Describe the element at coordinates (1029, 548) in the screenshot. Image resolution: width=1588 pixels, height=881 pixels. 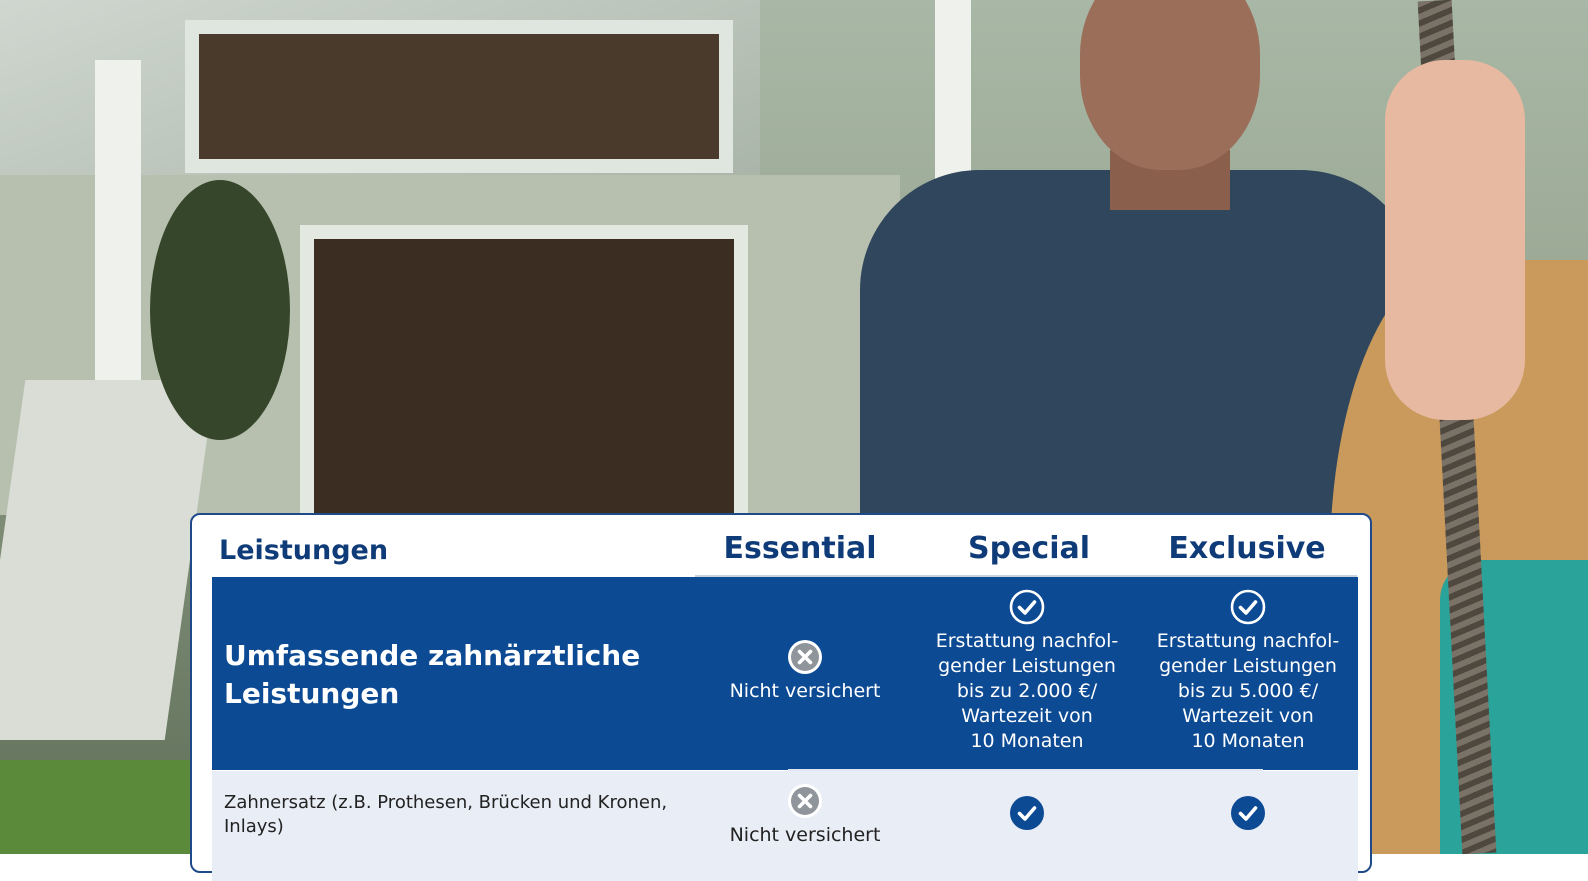
I see `plan-header-special: Special` at that location.